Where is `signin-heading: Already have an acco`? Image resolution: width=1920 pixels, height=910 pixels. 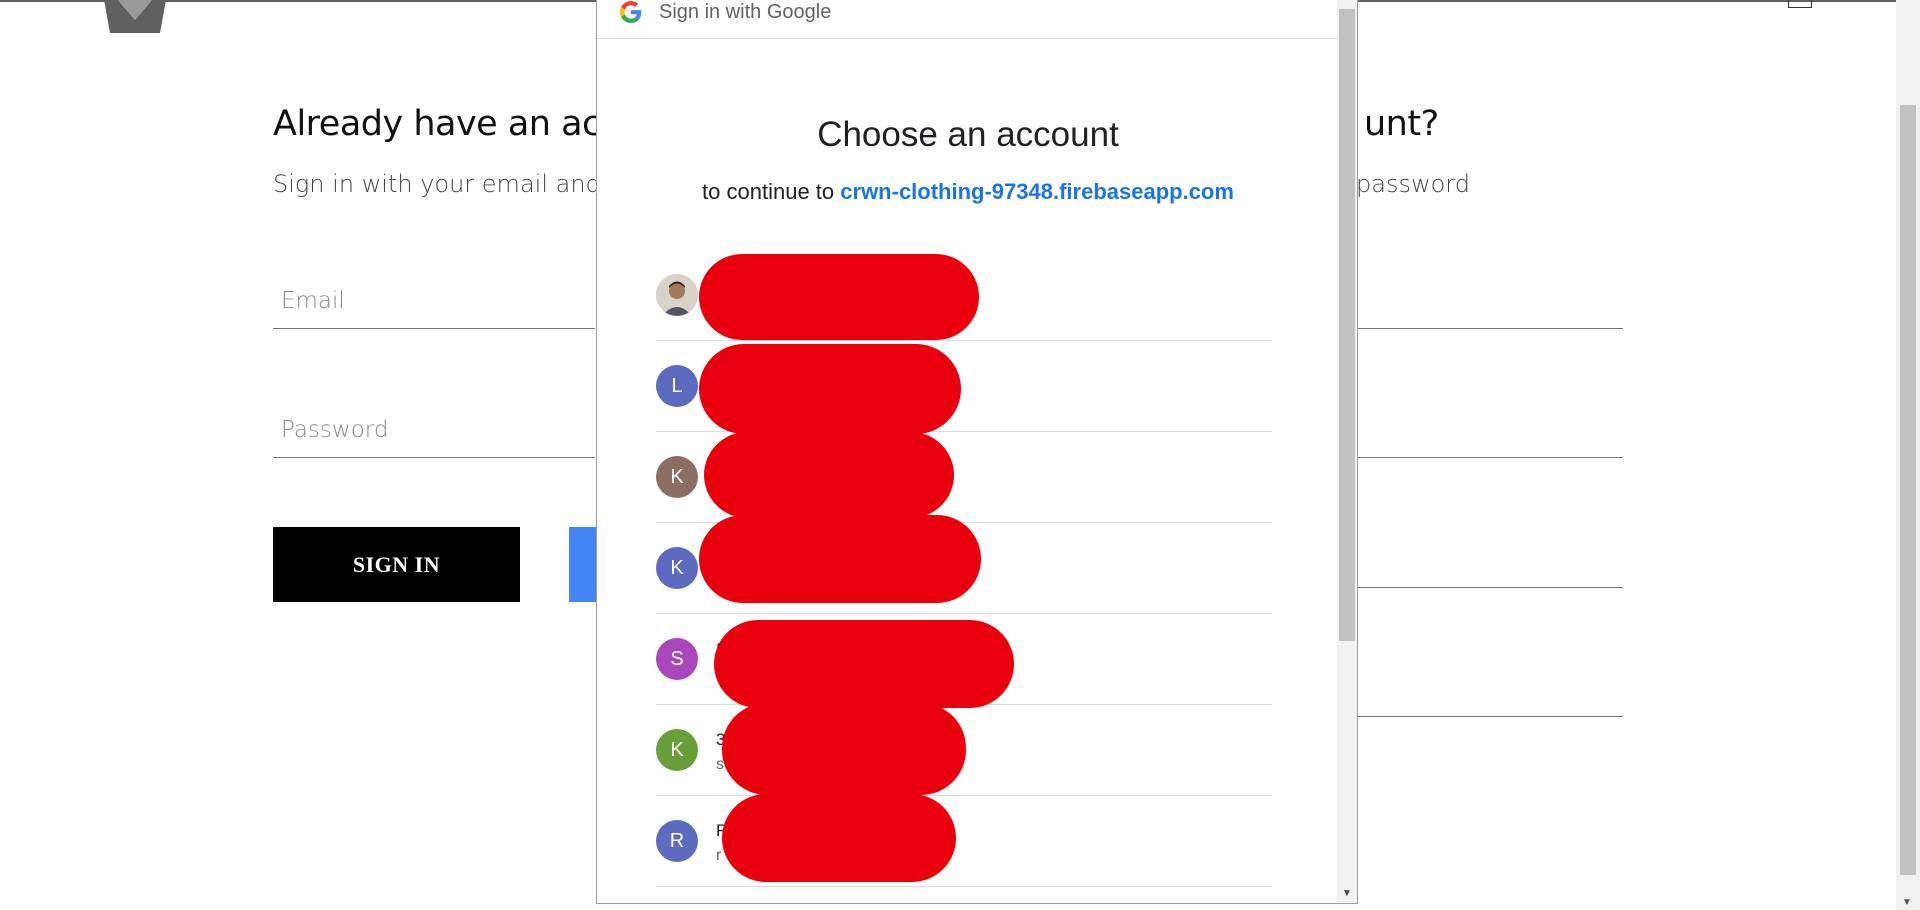
signin-heading: Already have an acco is located at coordinates (457, 124).